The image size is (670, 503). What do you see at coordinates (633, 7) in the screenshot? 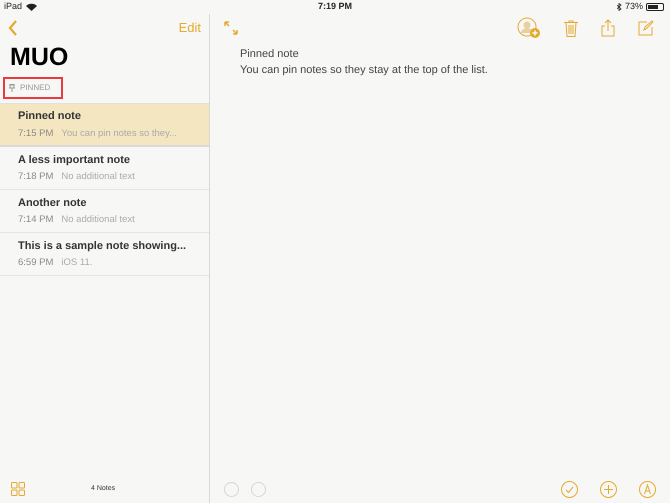
I see `battery-percent: 73%` at bounding box center [633, 7].